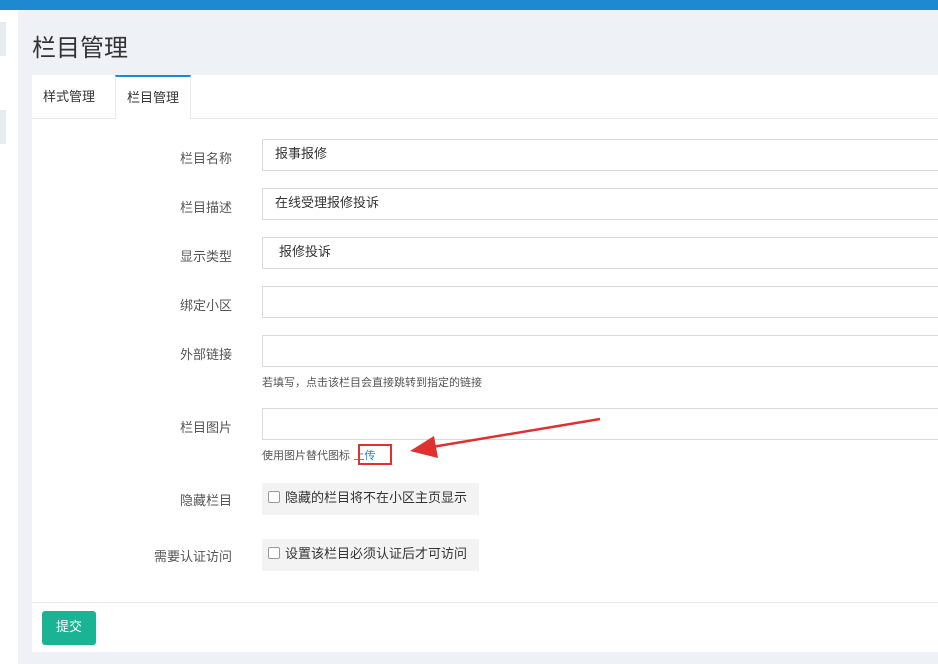 This screenshot has width=938, height=664. I want to click on annotation-arrow-icon, so click(505, 437).